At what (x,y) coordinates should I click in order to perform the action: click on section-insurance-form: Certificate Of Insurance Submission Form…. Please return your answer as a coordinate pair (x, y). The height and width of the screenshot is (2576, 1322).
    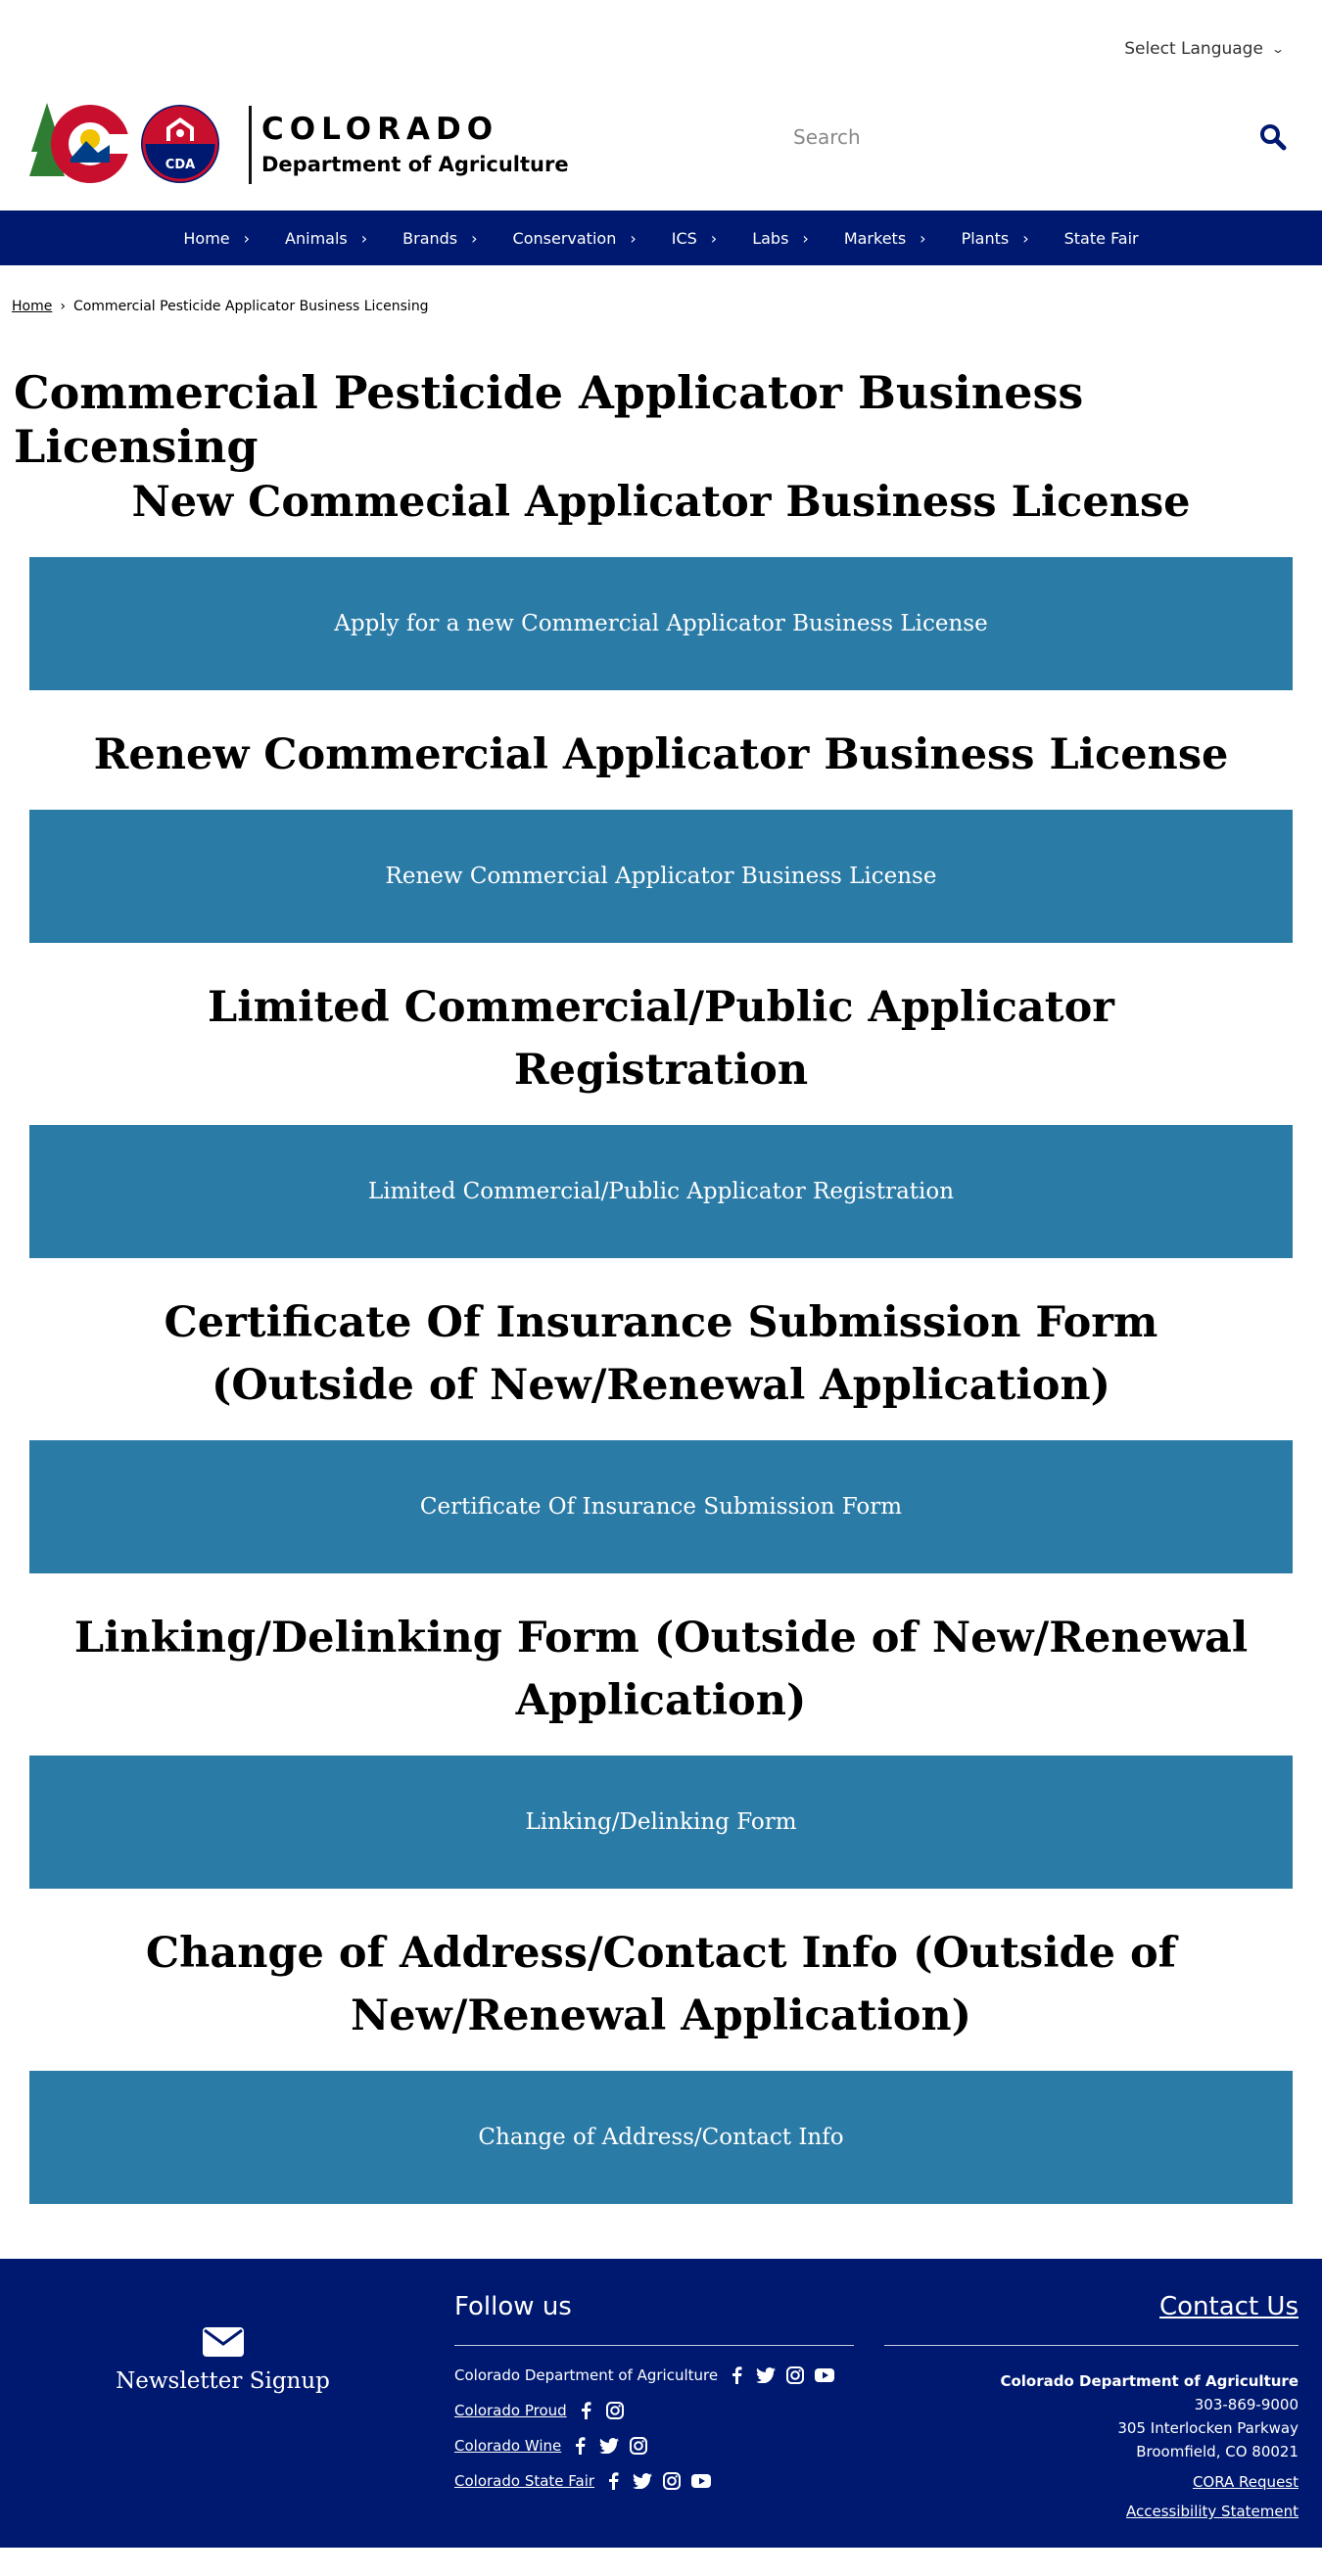
    Looking at the image, I should click on (661, 1432).